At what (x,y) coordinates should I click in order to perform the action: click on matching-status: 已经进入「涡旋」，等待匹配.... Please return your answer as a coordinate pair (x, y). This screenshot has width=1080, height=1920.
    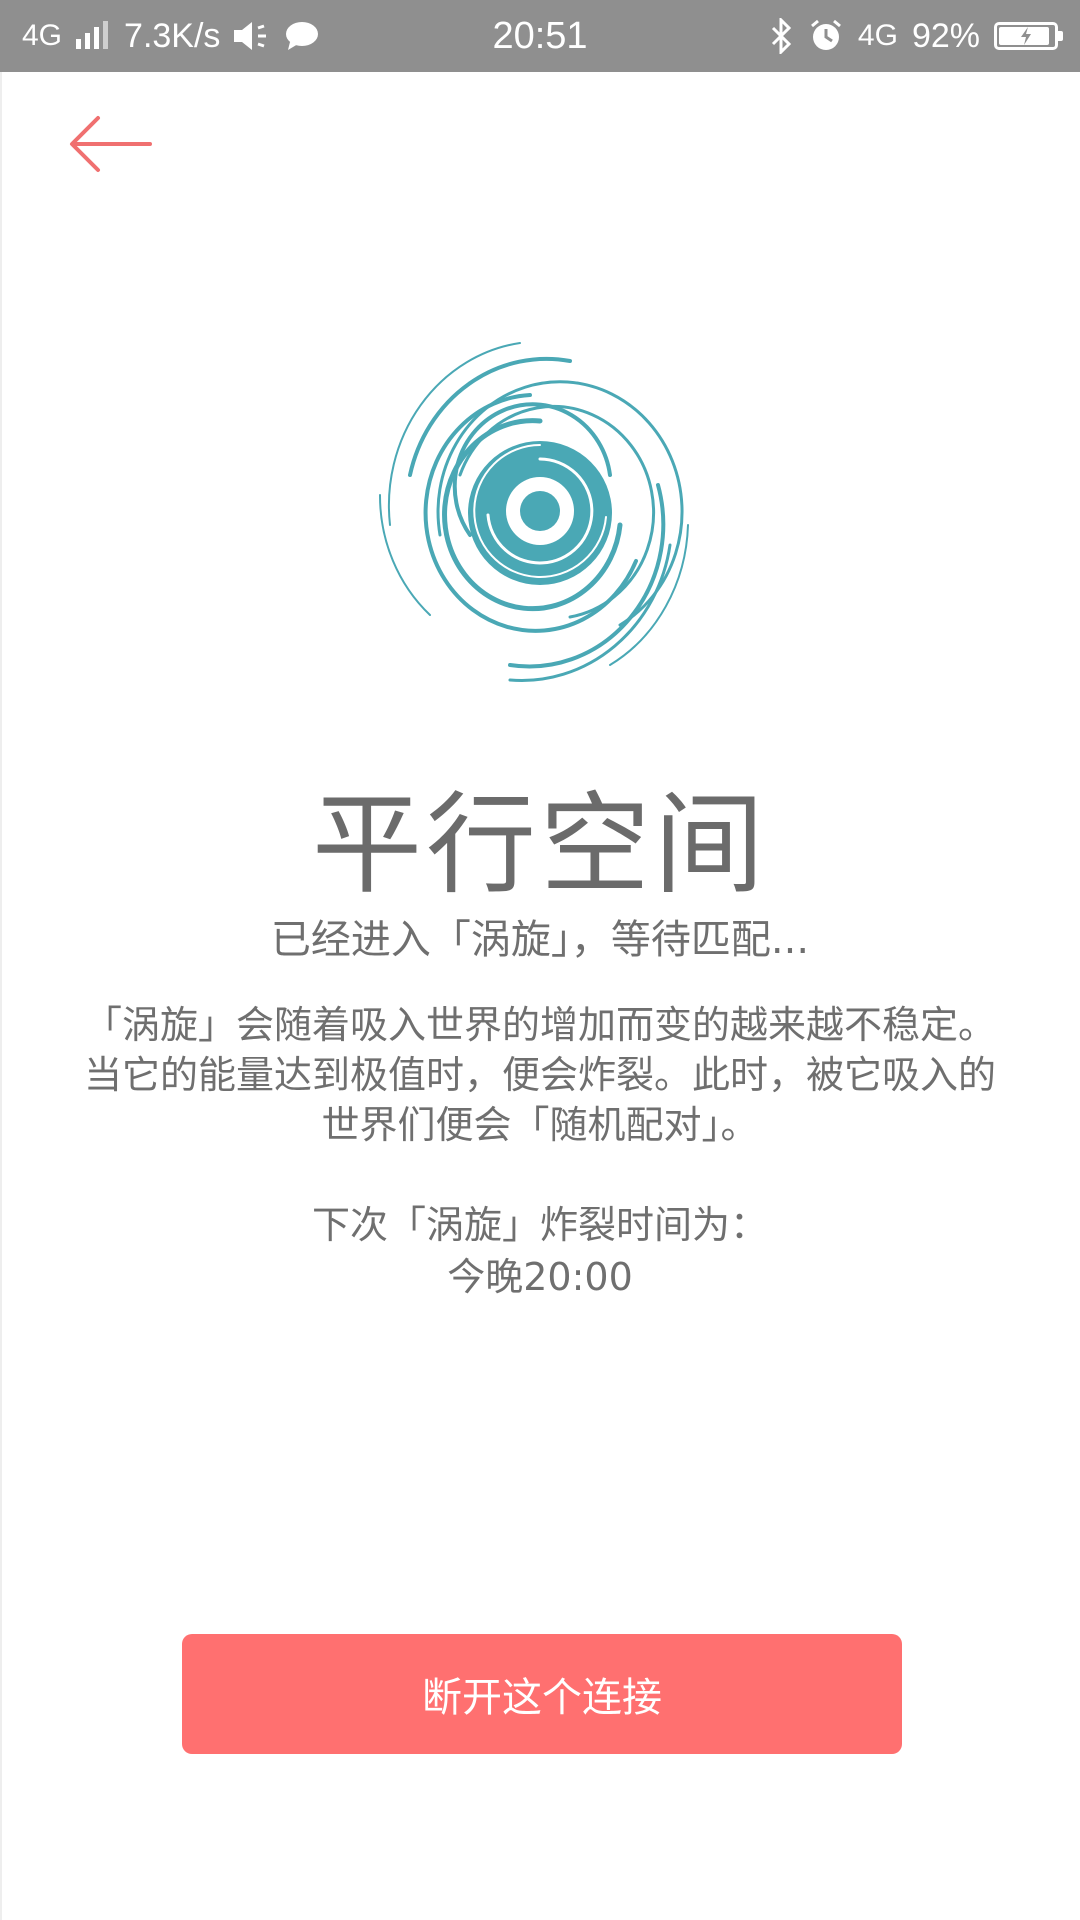
    Looking at the image, I should click on (540, 940).